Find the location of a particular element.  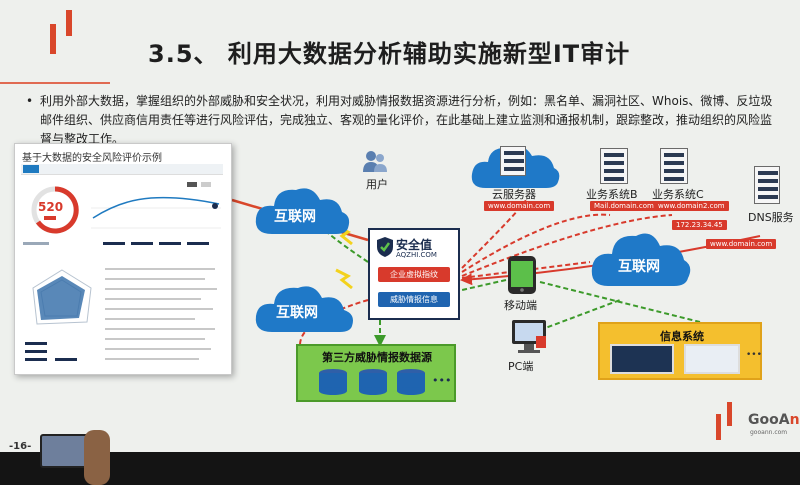

logo-text-accent: n is located at coordinates (794, 420).